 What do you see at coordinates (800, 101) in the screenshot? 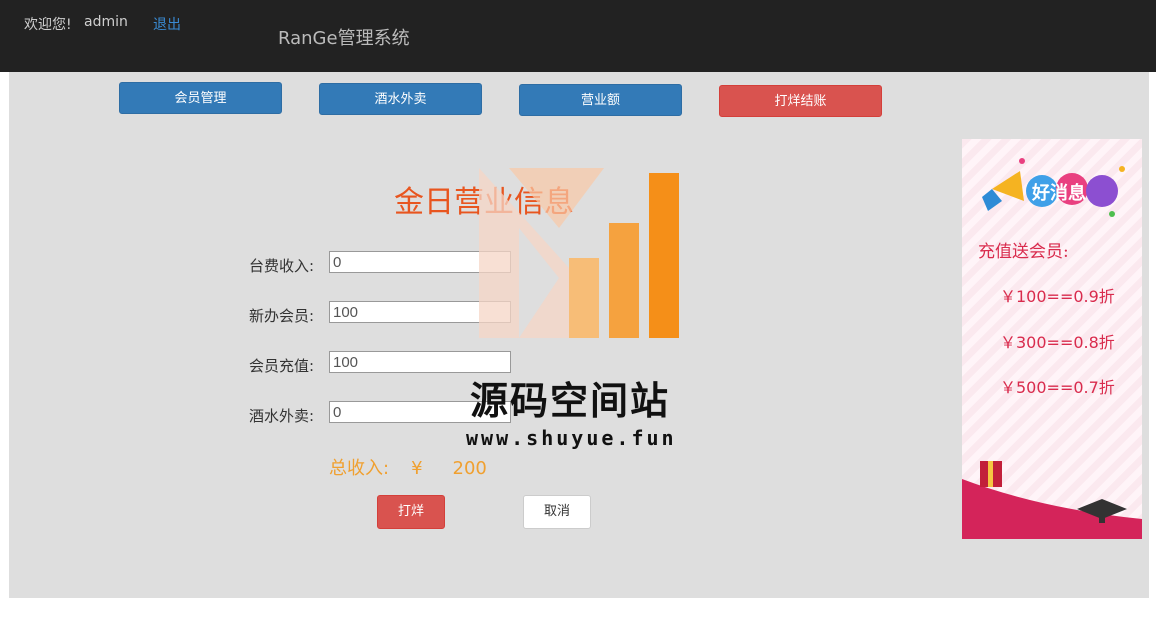
I see `close-checkout-button: 打烊结账` at bounding box center [800, 101].